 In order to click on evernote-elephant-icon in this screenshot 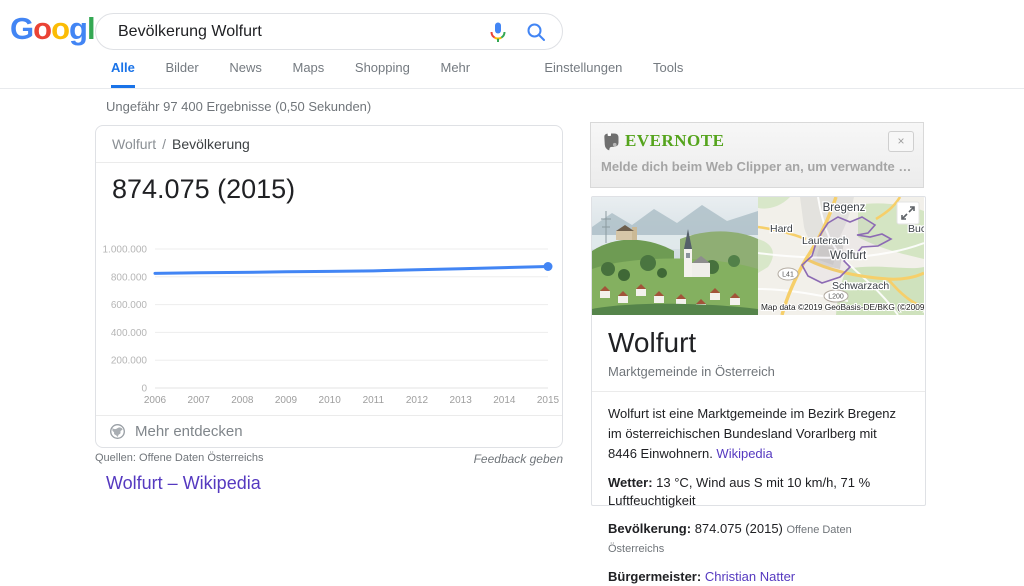, I will do `click(611, 141)`.